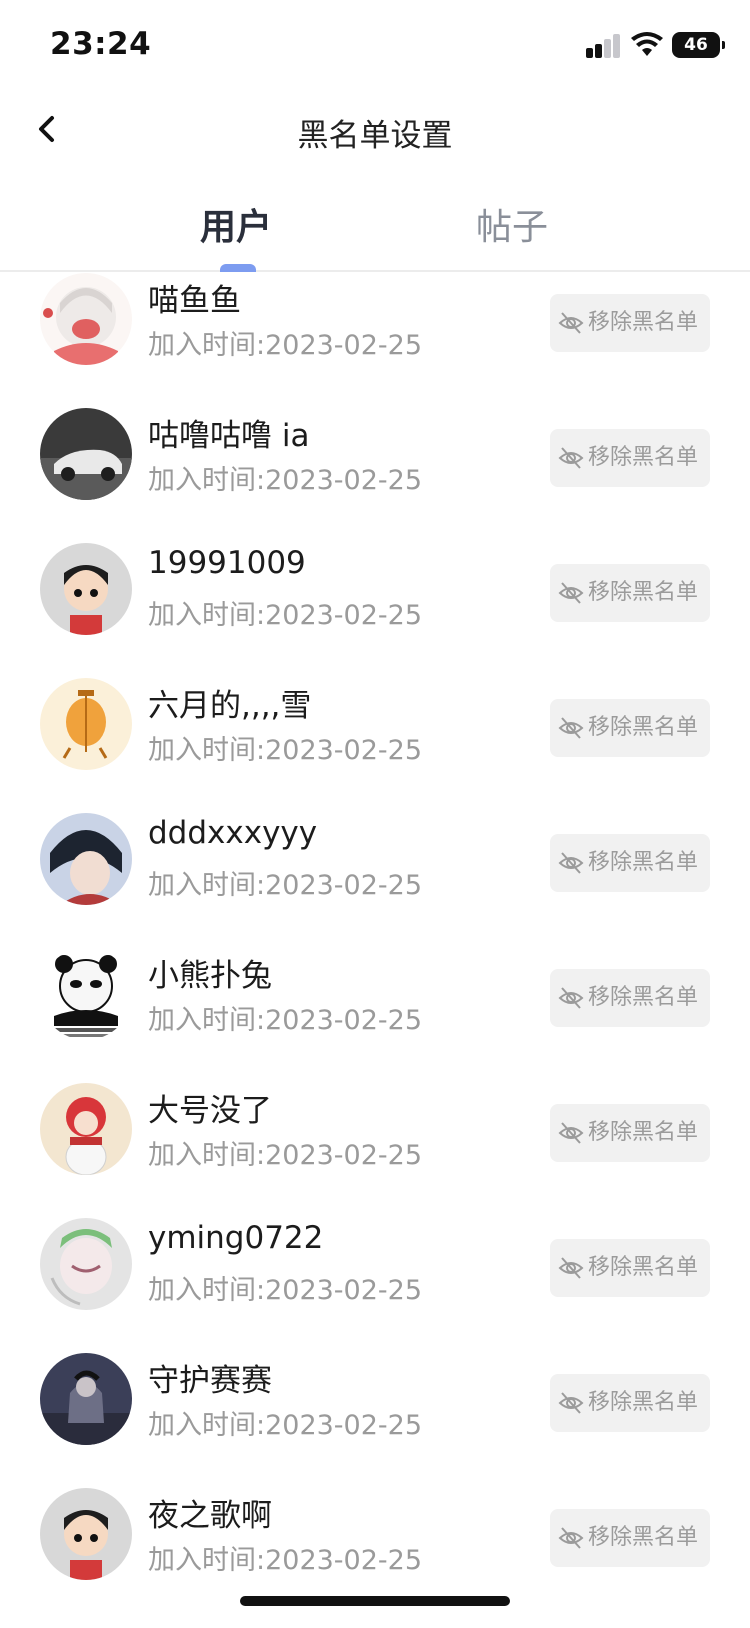 Image resolution: width=750 pixels, height=1628 pixels. I want to click on user-name: 19991009, so click(227, 563).